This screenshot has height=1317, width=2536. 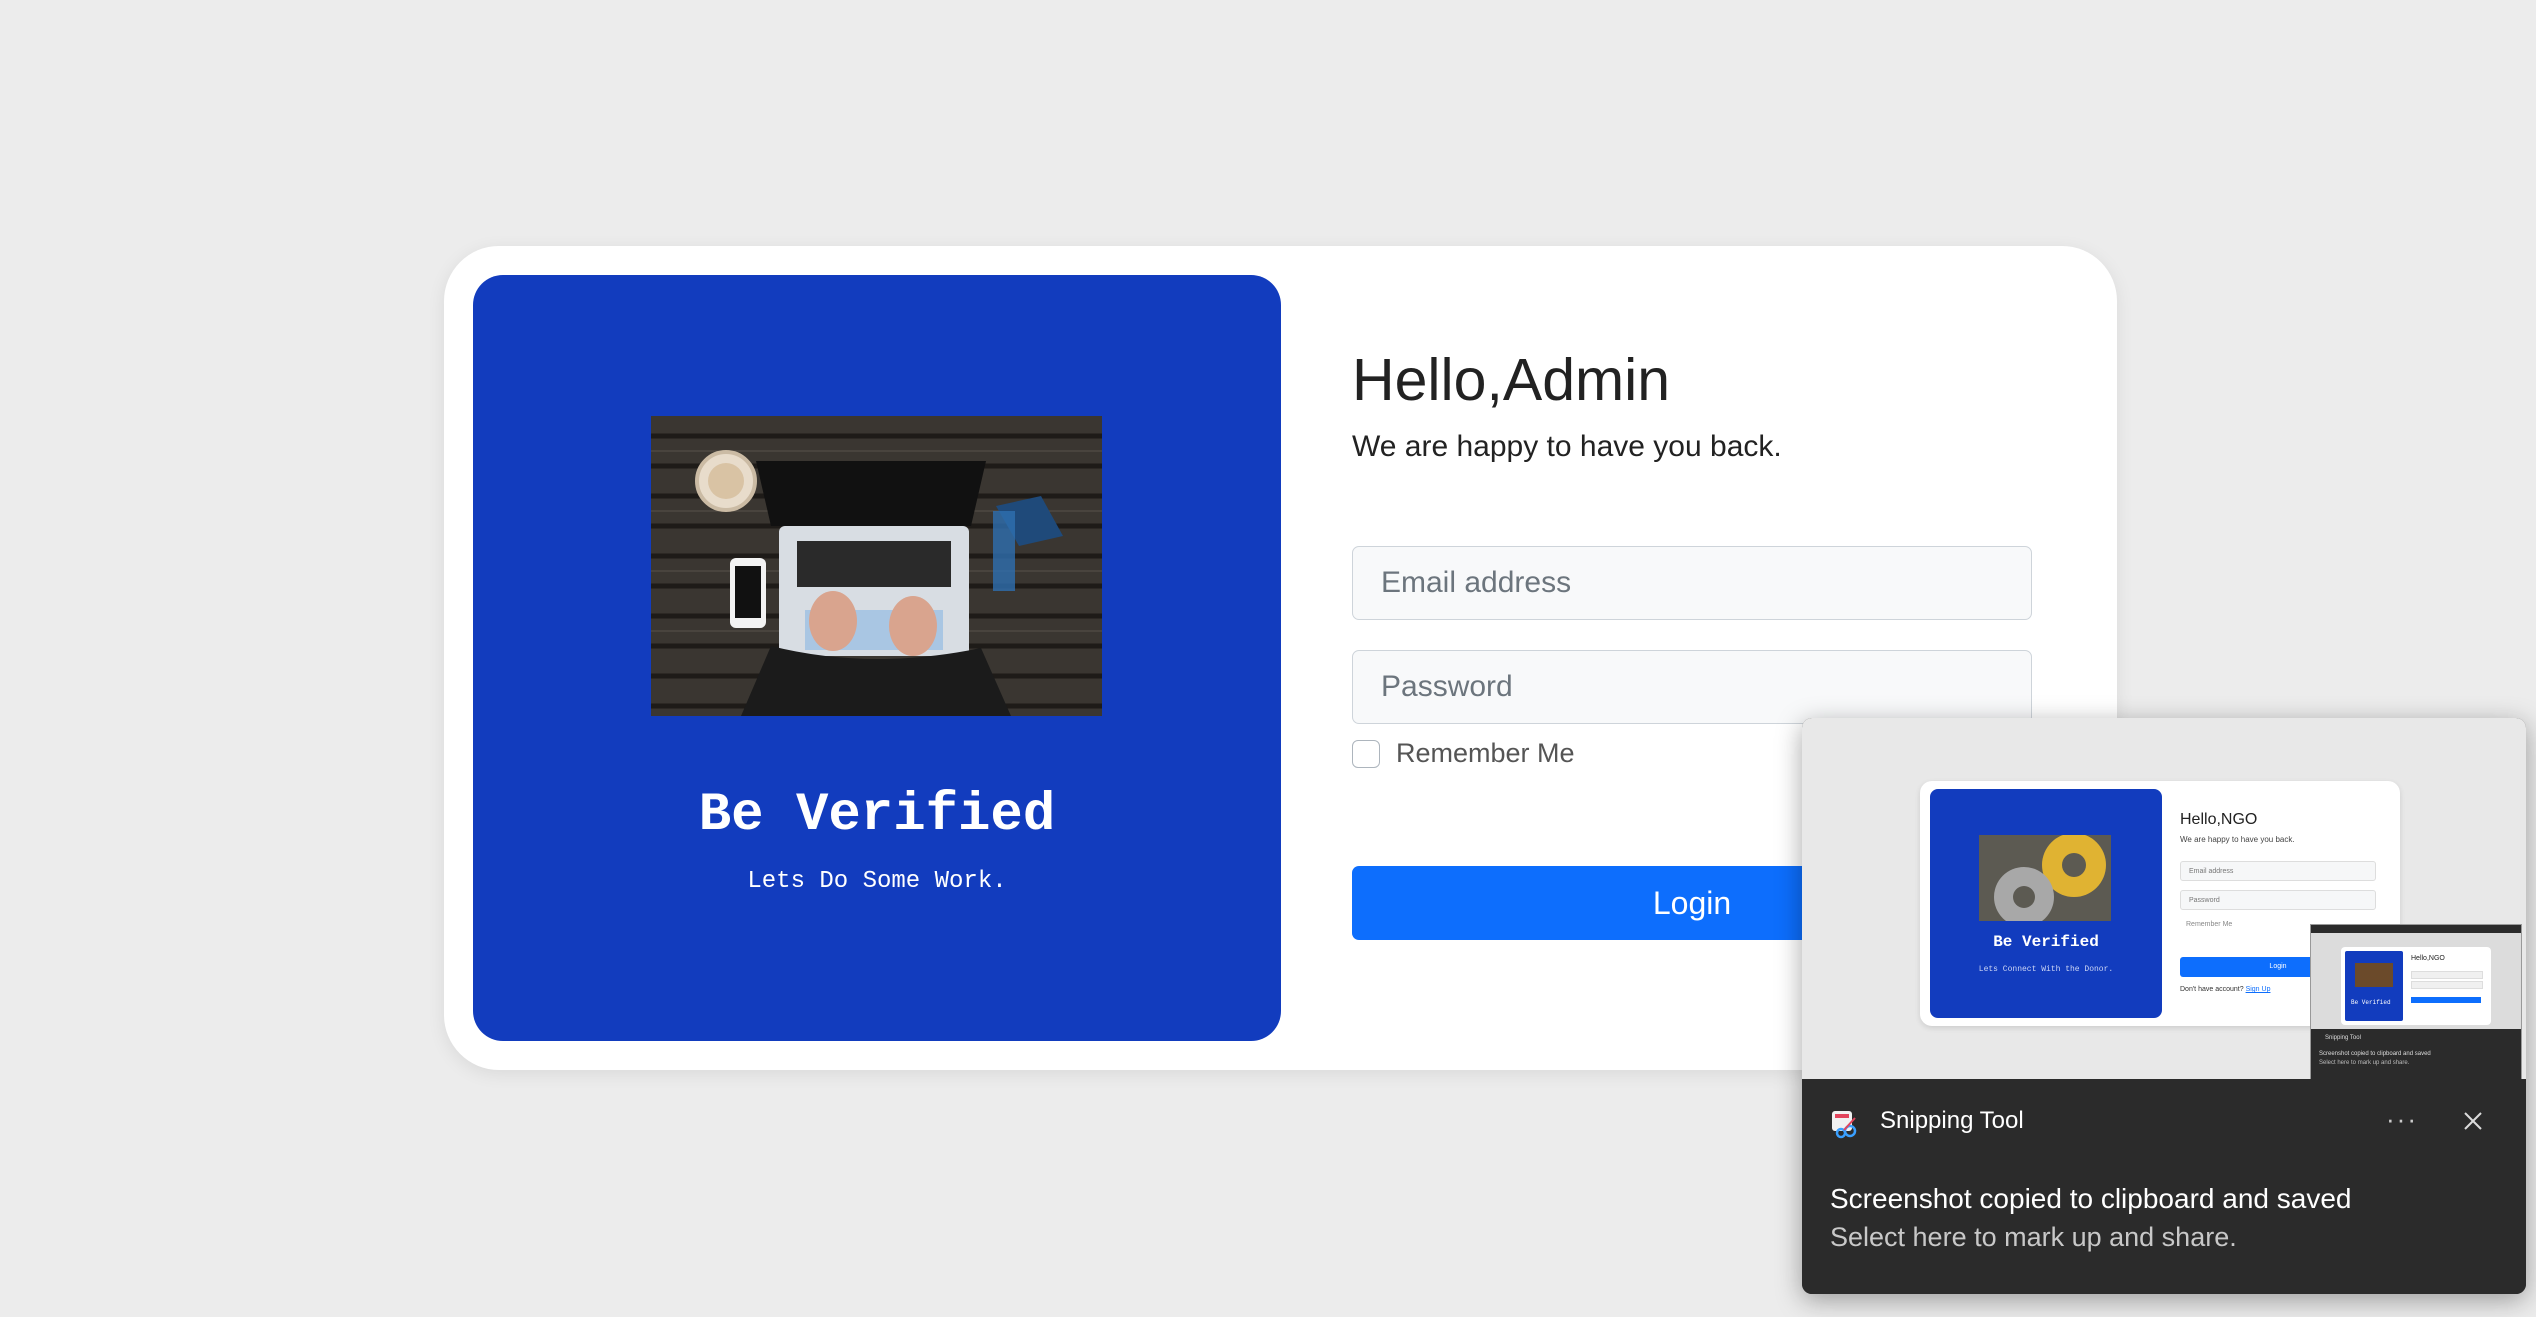 What do you see at coordinates (1692, 583) in the screenshot?
I see `email-input` at bounding box center [1692, 583].